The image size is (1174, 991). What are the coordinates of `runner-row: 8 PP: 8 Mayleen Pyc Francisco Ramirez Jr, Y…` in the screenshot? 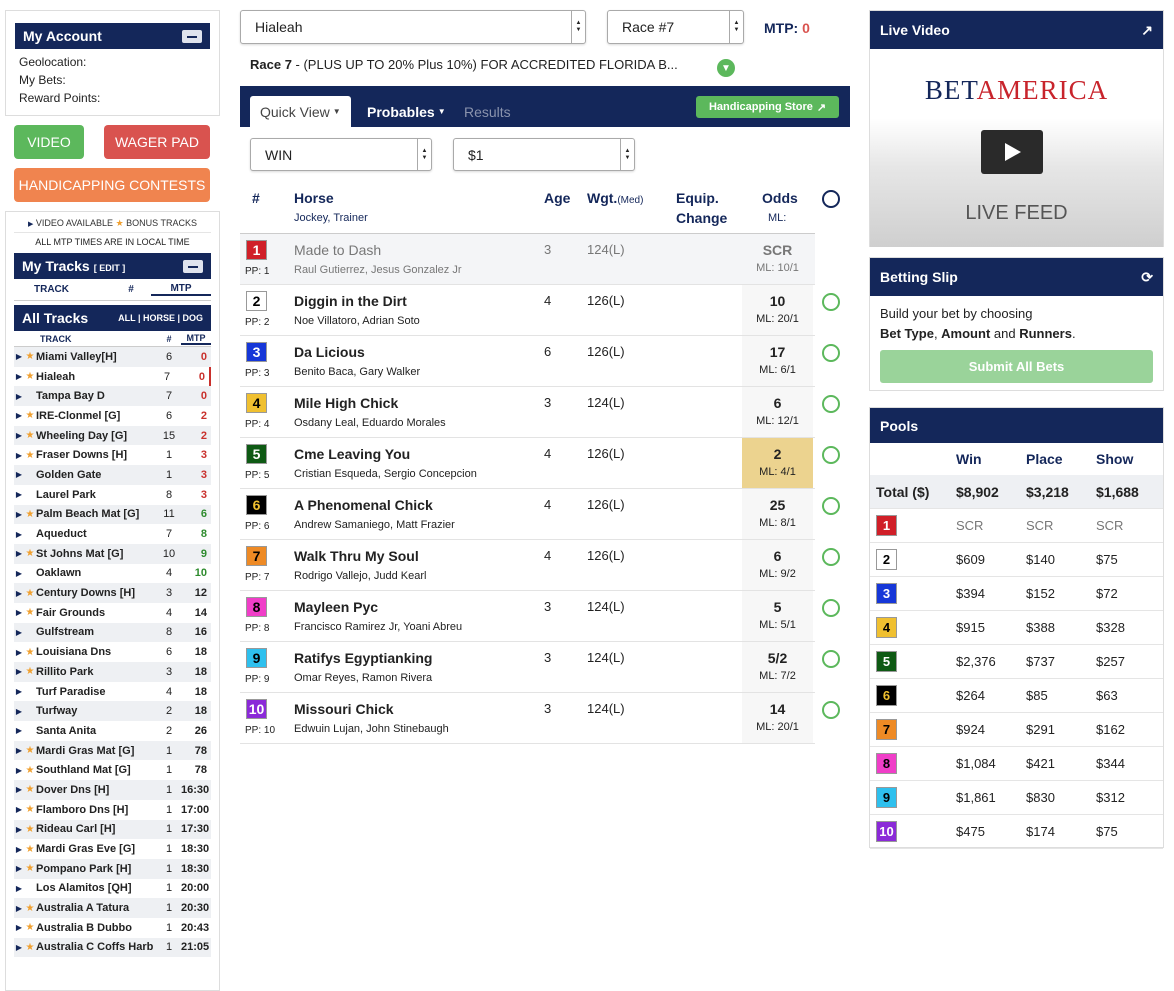 It's located at (540, 616).